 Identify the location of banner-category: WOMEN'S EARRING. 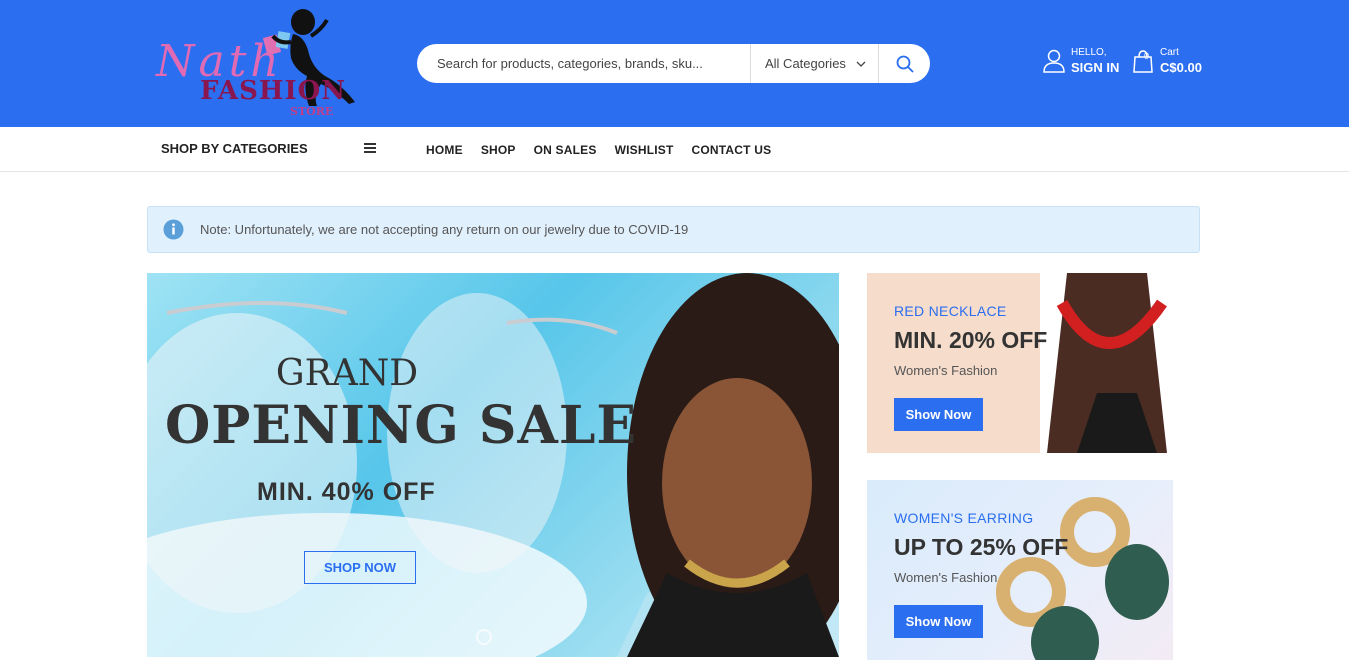
(964, 518).